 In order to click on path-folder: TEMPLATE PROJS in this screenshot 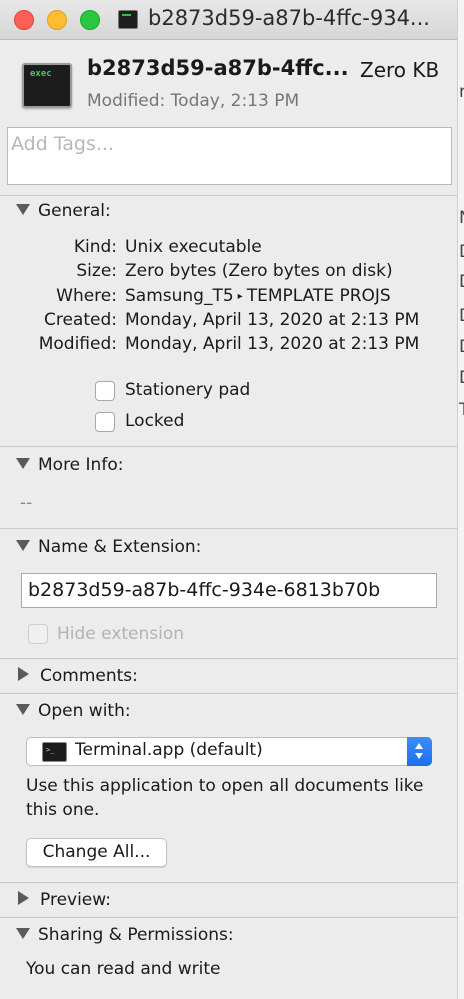, I will do `click(319, 296)`.